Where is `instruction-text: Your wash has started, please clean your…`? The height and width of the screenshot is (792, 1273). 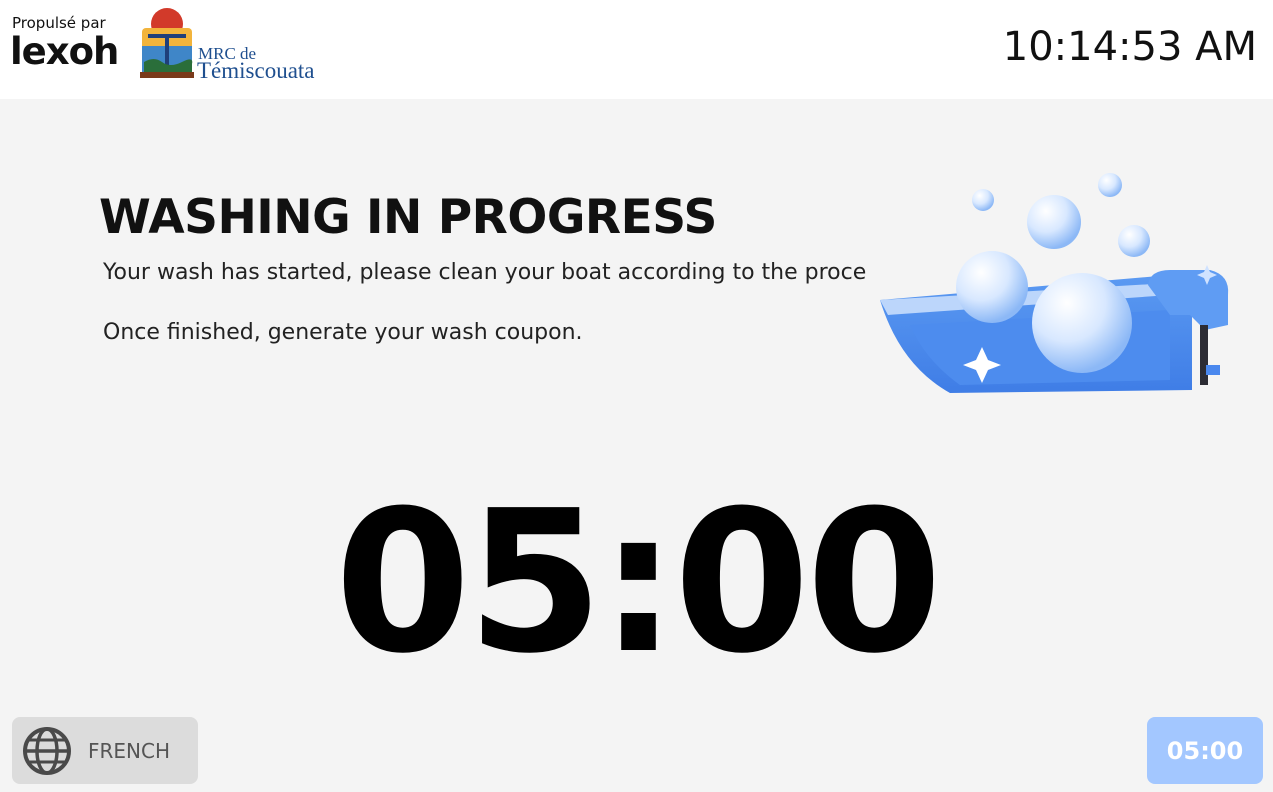
instruction-text: Your wash has started, please clean your… is located at coordinates (485, 272).